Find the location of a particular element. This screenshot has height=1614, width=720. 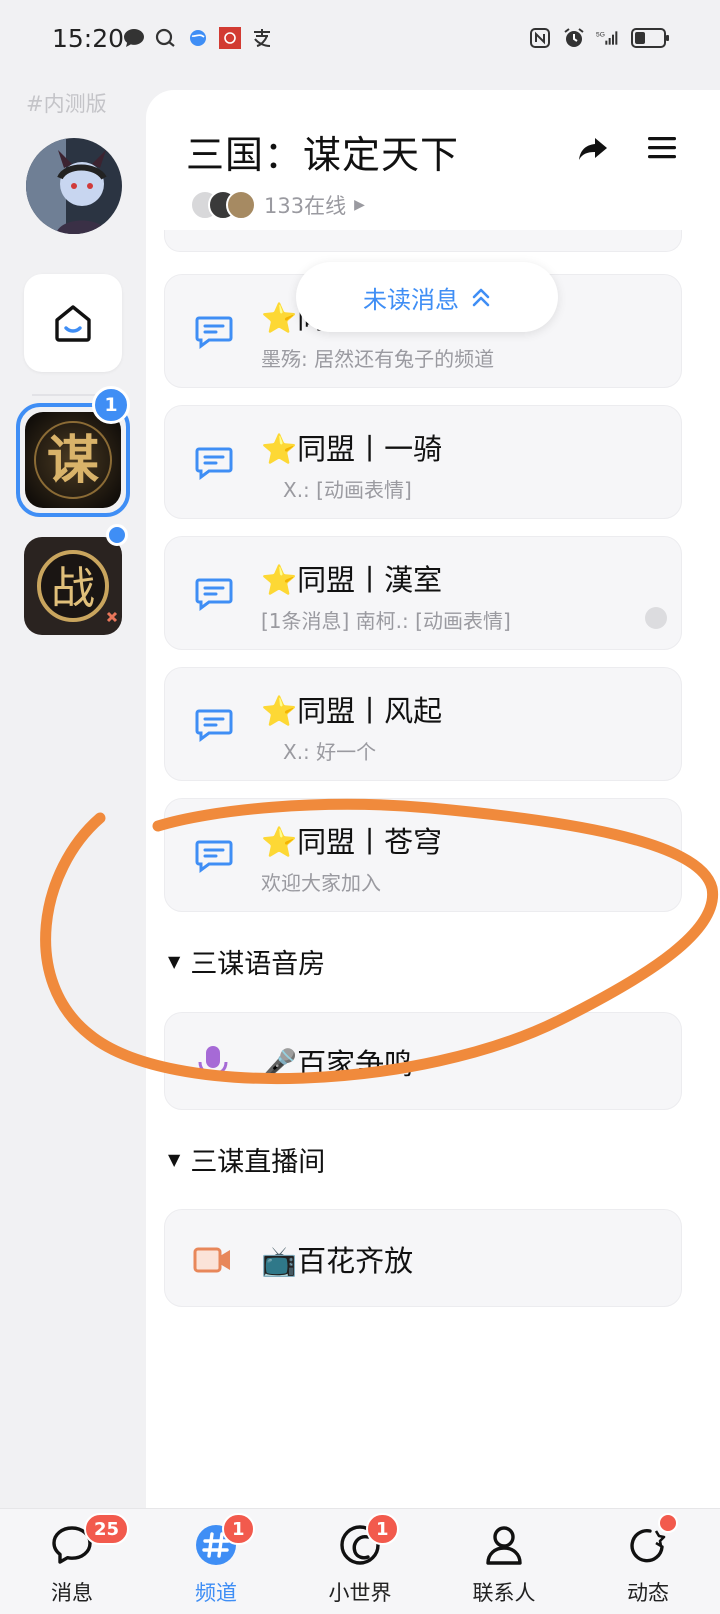

bottom-nav: 25 消息 1 频道 1 小世界 联系人 动态 is located at coordinates (360, 1561).